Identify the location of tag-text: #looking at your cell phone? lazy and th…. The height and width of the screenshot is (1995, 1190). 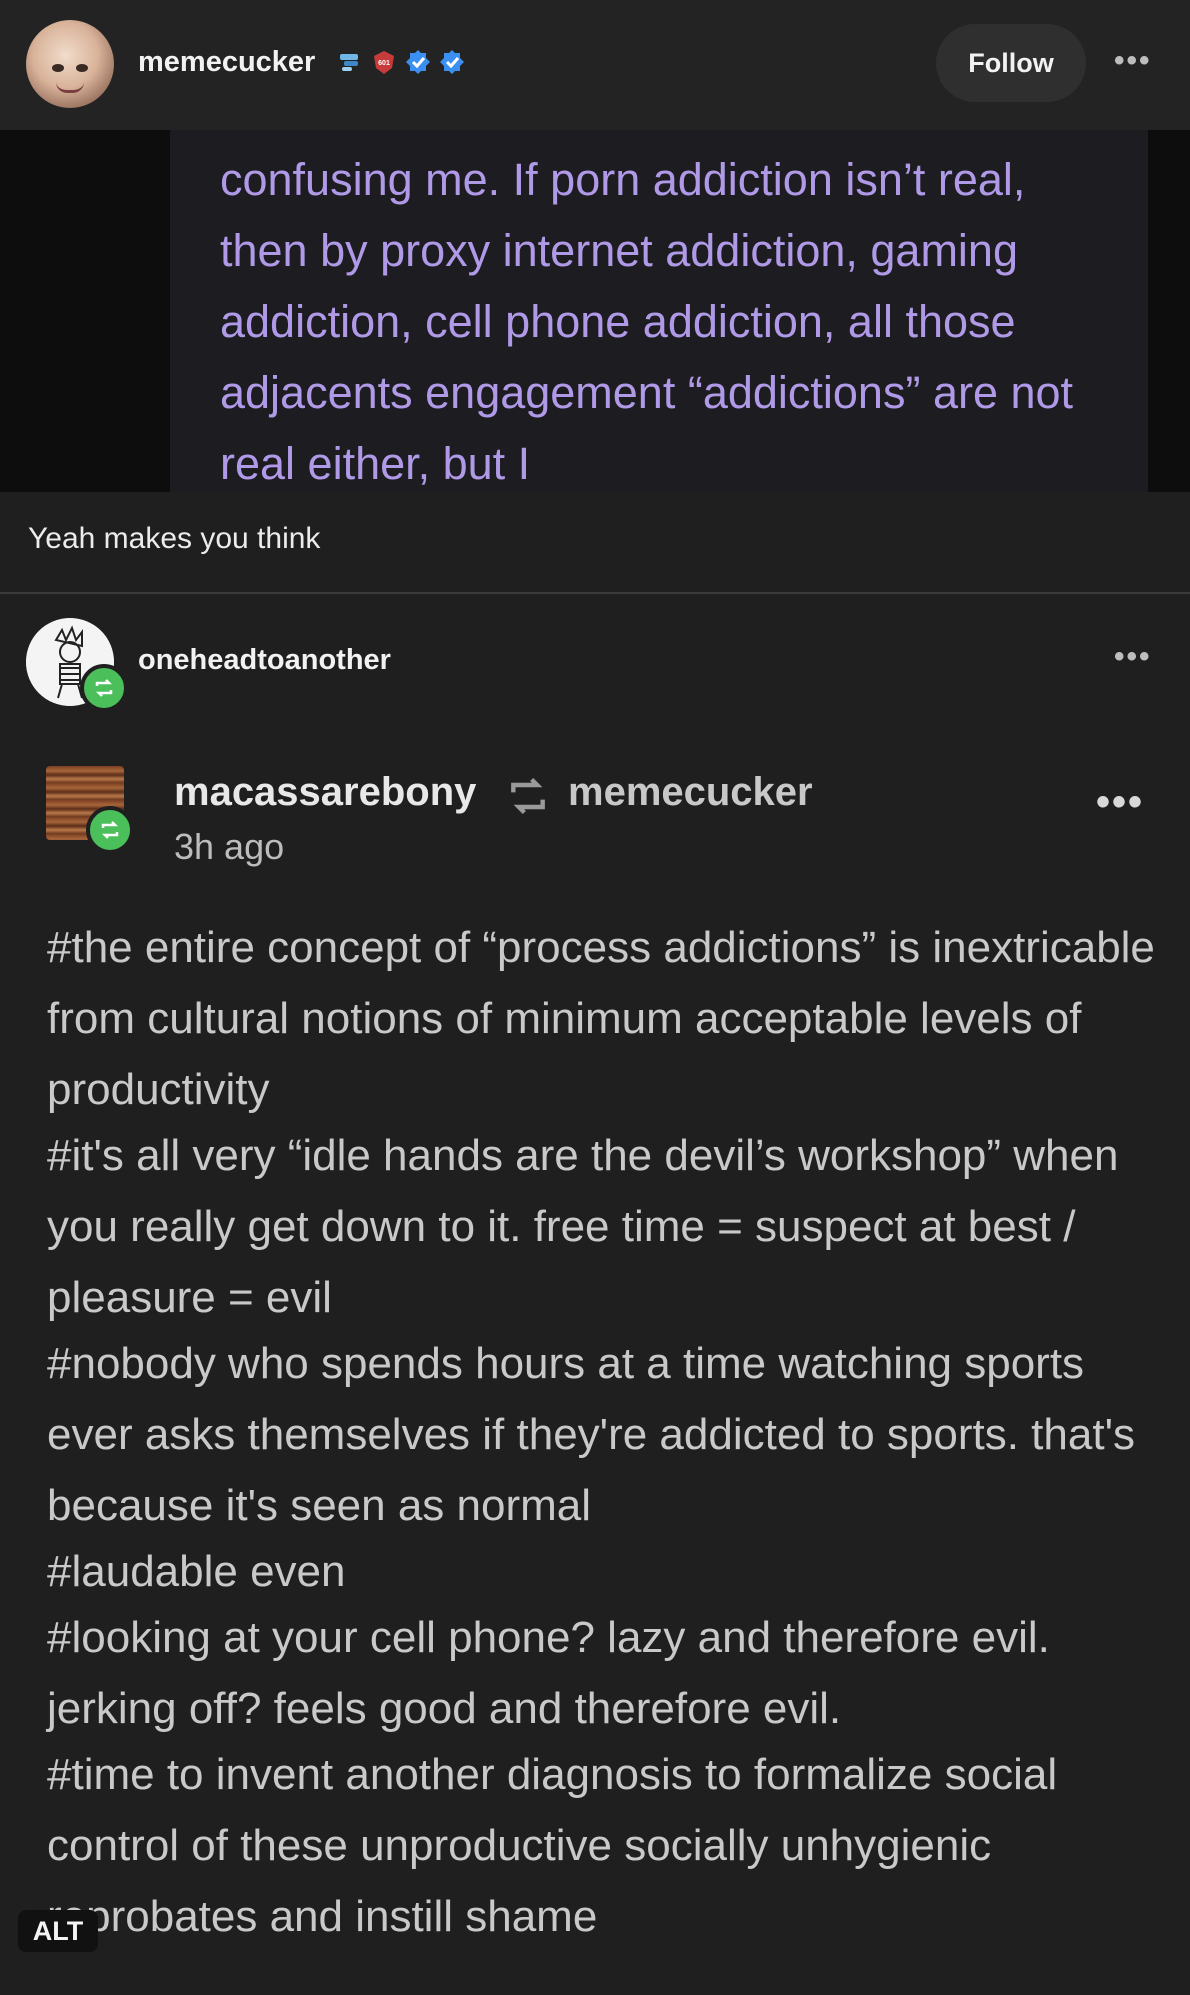
(548, 1673).